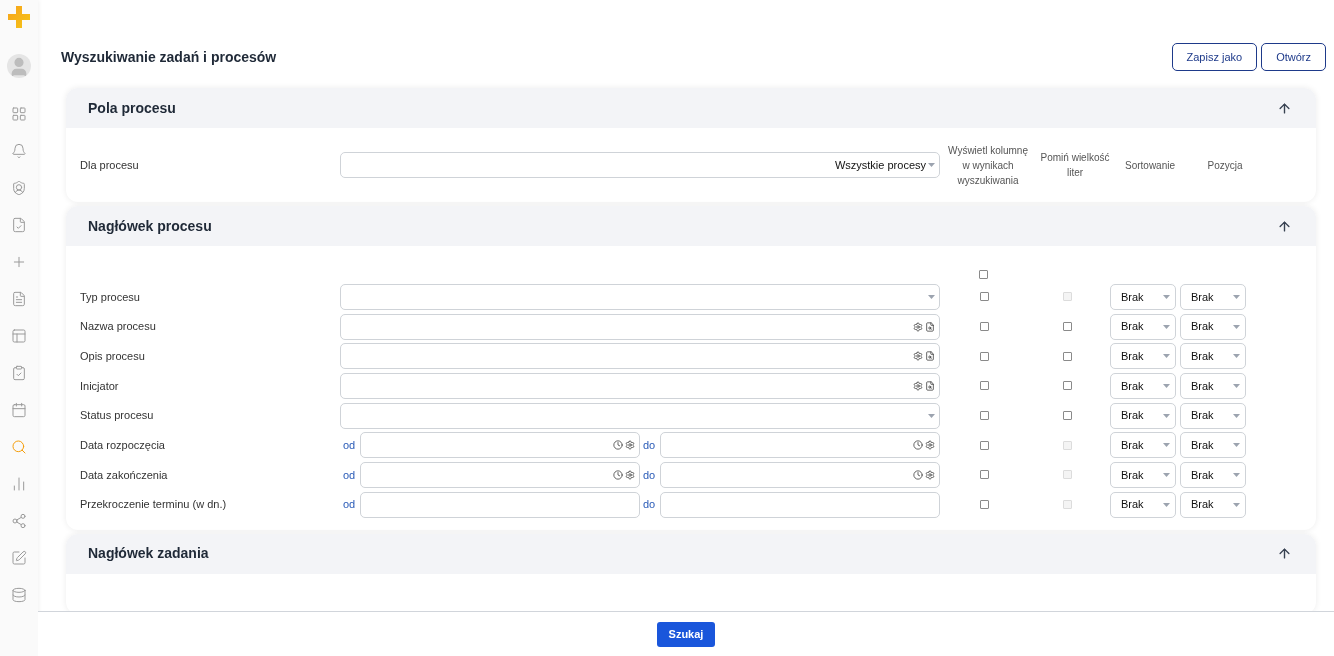 The image size is (1334, 656). What do you see at coordinates (19, 114) in the screenshot?
I see `grid-icon` at bounding box center [19, 114].